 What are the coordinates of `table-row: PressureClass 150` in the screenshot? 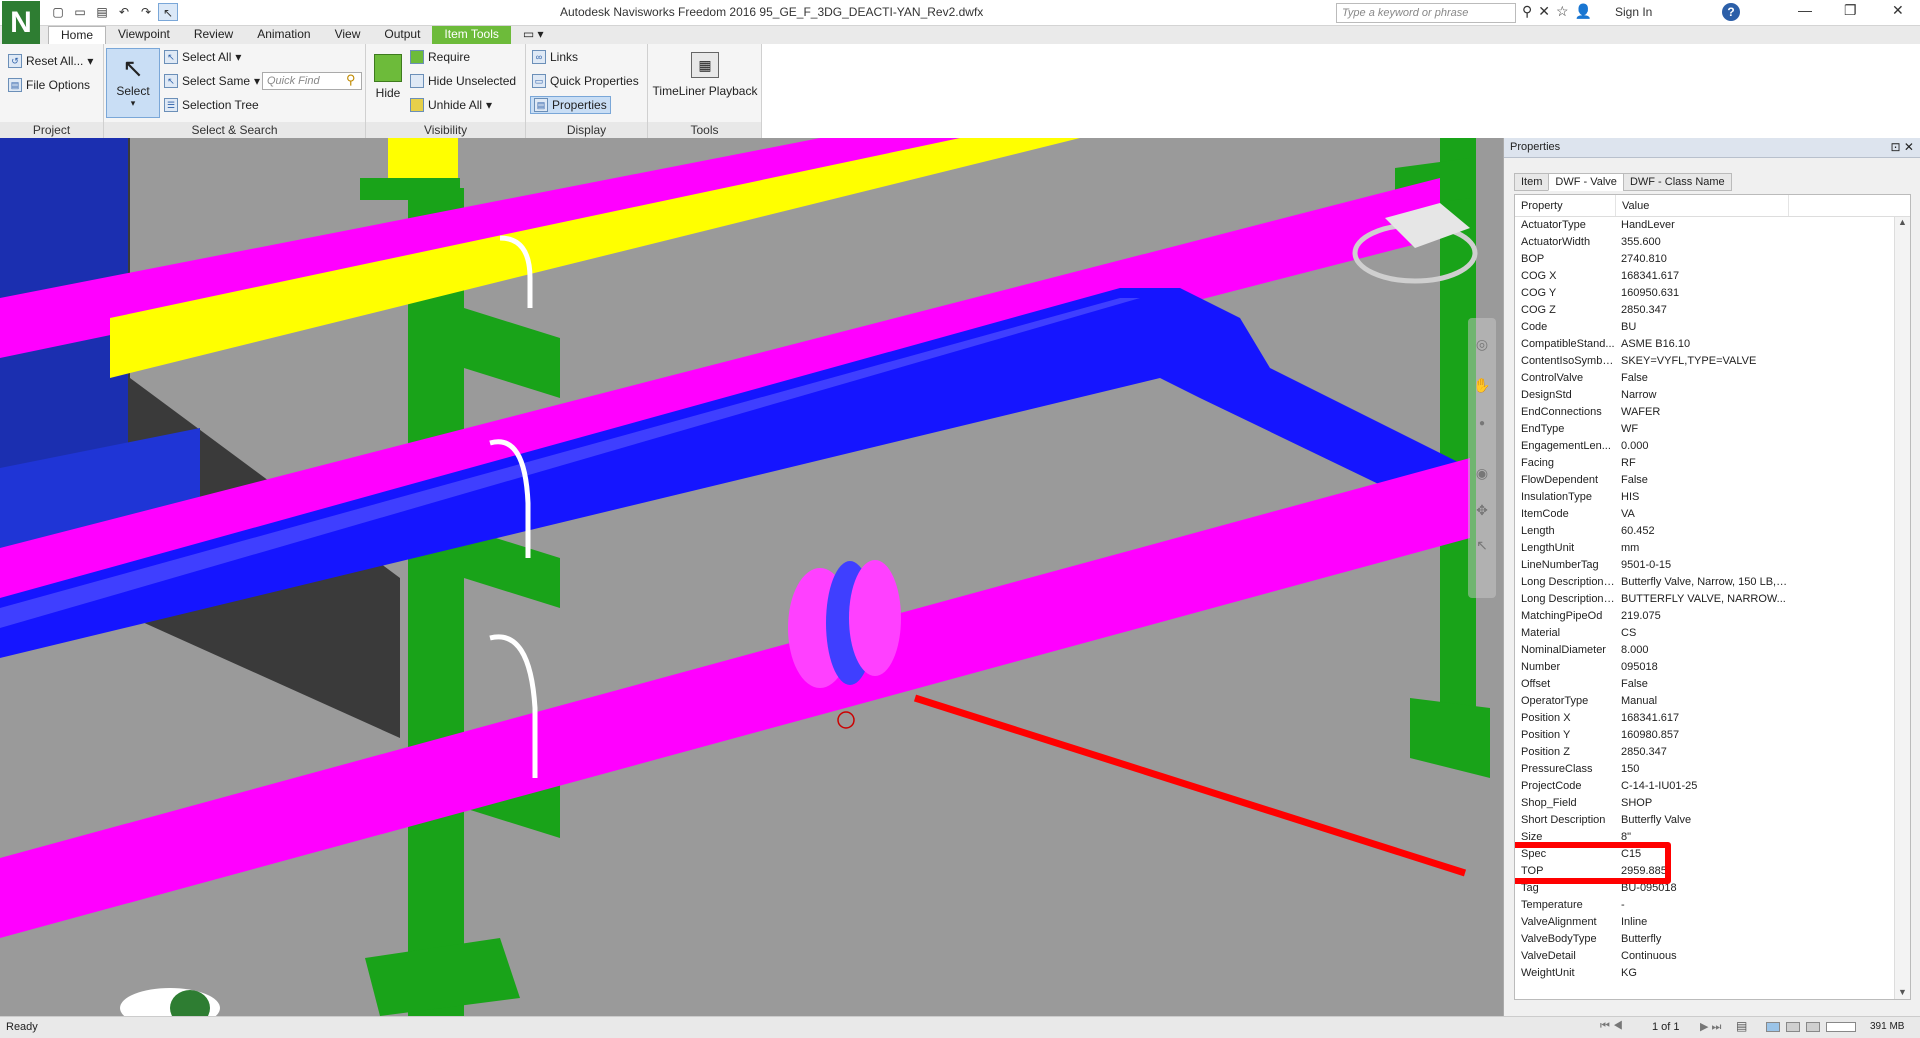 It's located at (1712, 769).